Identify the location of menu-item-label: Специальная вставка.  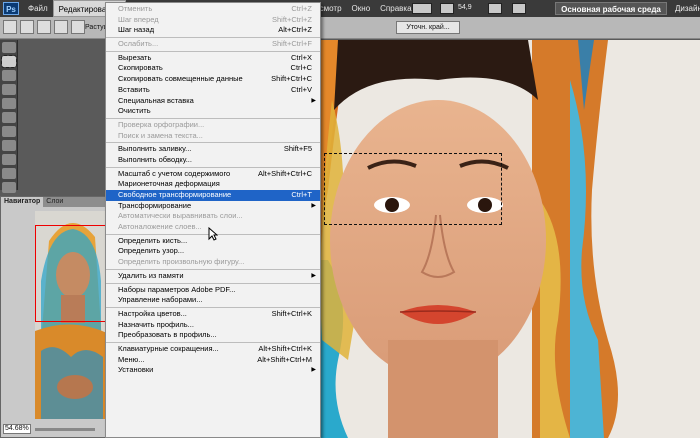
(156, 100).